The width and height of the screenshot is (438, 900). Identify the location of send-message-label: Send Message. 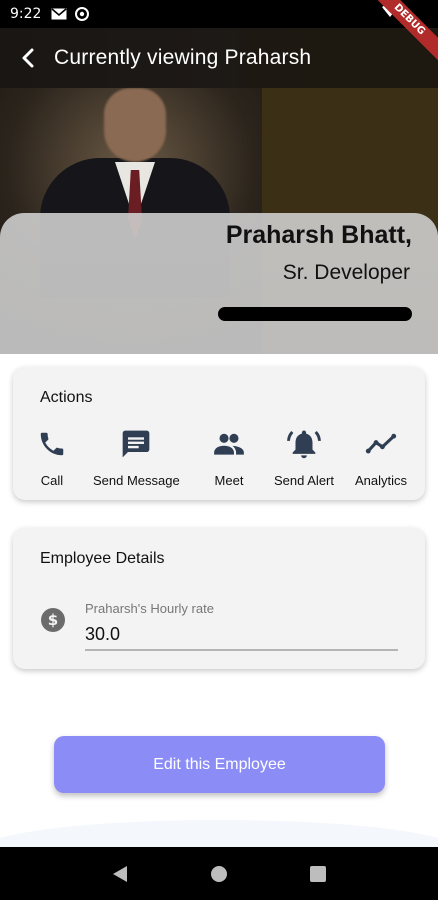
(136, 480).